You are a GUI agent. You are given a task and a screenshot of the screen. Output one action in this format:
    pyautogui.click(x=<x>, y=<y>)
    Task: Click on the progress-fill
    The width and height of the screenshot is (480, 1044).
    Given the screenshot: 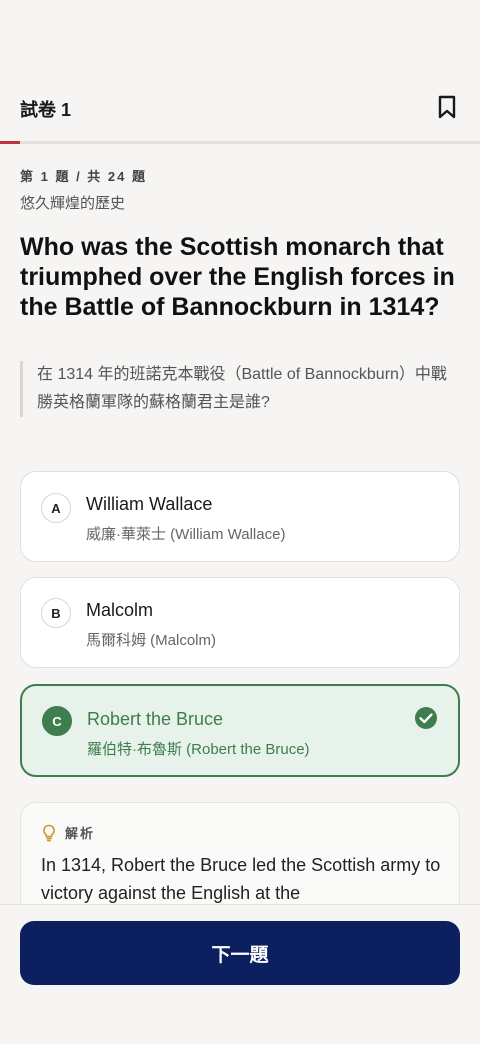 What is the action you would take?
    pyautogui.click(x=10, y=142)
    